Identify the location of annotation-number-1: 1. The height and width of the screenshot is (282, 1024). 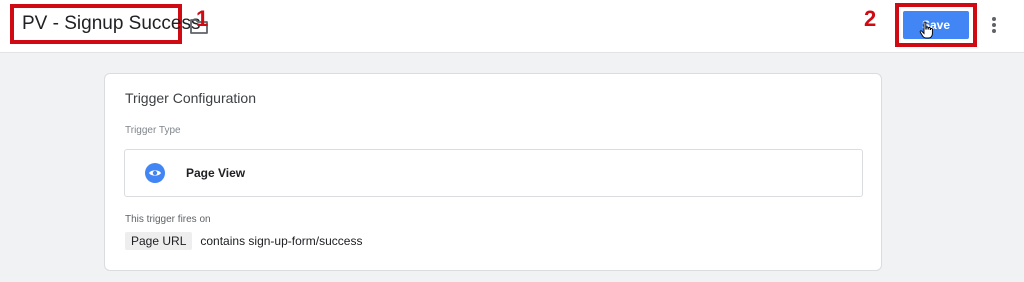
(202, 18).